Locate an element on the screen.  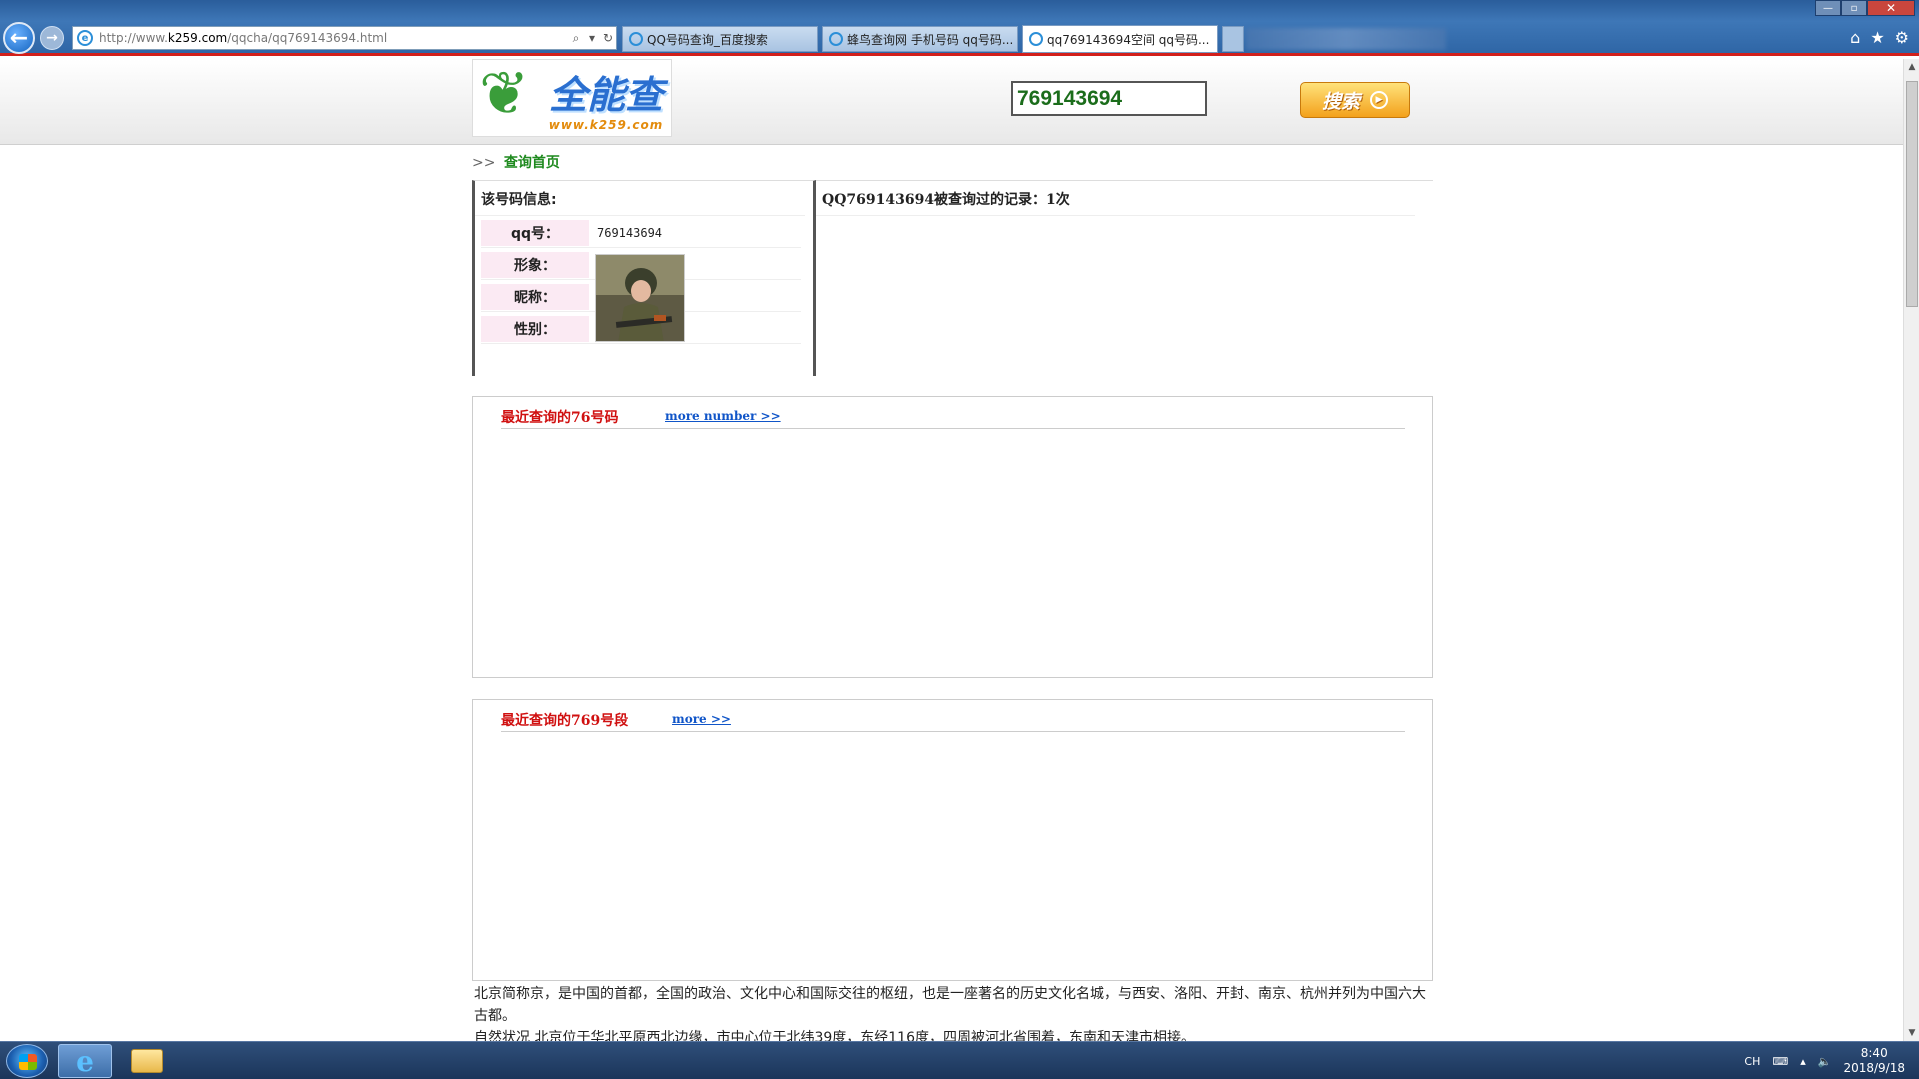
minimize-button: — is located at coordinates (1828, 8).